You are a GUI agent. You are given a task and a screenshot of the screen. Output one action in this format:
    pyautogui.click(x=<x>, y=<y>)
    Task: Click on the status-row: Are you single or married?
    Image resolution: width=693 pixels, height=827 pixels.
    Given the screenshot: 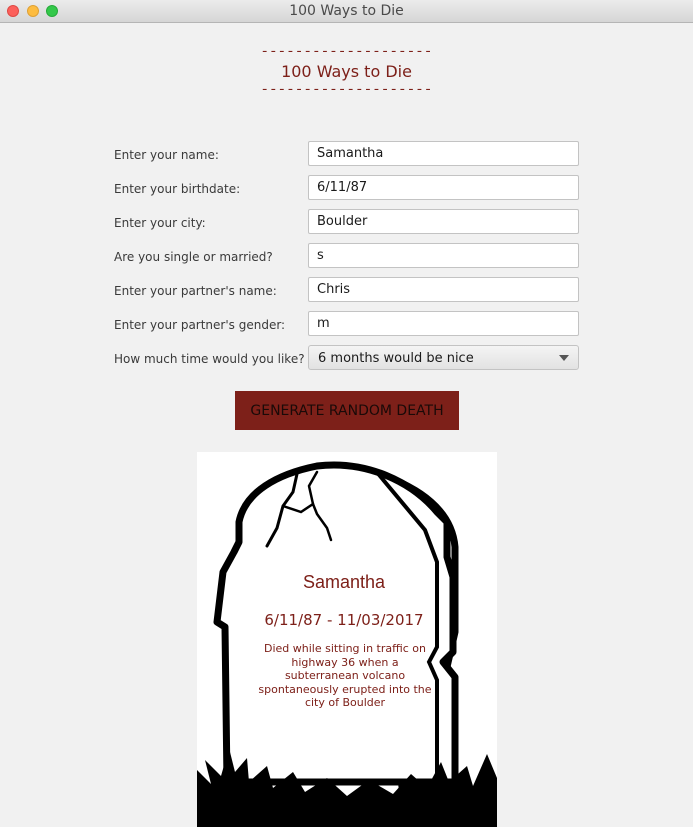 What is the action you would take?
    pyautogui.click(x=346, y=256)
    